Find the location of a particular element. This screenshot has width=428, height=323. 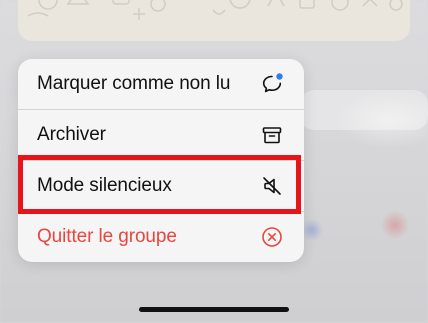

speaker-muted-icon is located at coordinates (272, 186).